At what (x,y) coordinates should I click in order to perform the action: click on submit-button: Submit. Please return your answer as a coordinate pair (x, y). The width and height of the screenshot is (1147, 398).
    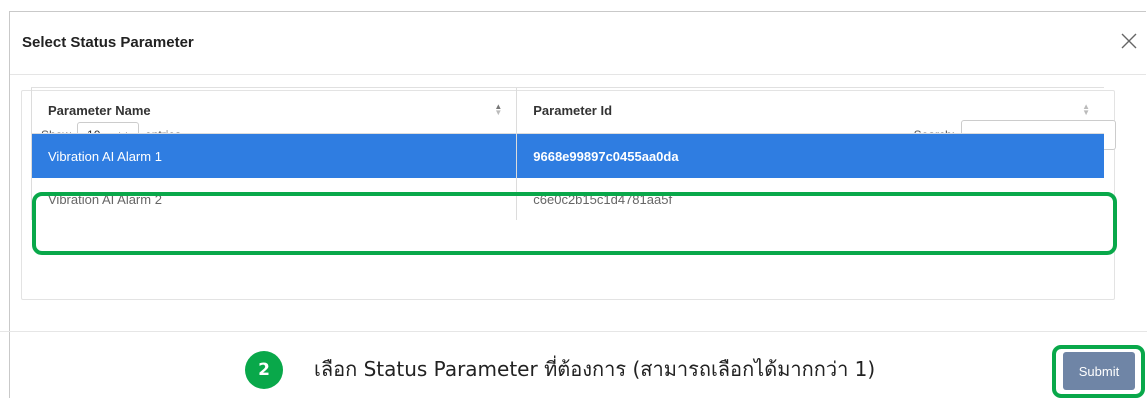
    Looking at the image, I should click on (1099, 371).